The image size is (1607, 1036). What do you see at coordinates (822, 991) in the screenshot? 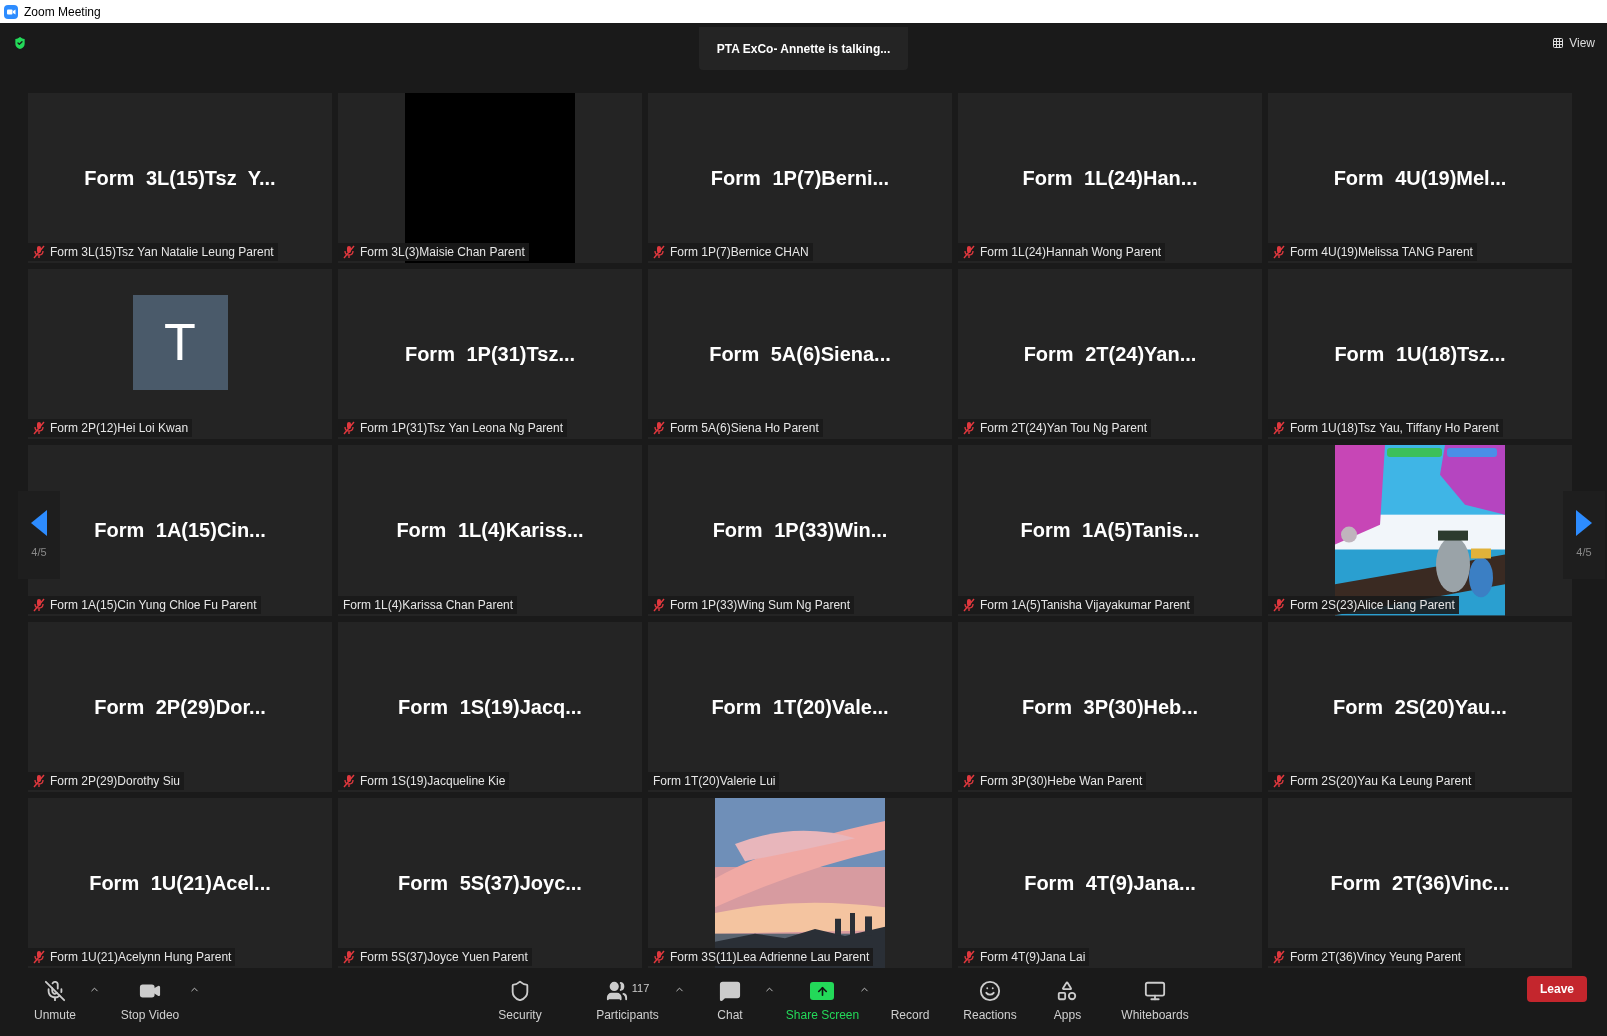
I see `share-screen-icon` at bounding box center [822, 991].